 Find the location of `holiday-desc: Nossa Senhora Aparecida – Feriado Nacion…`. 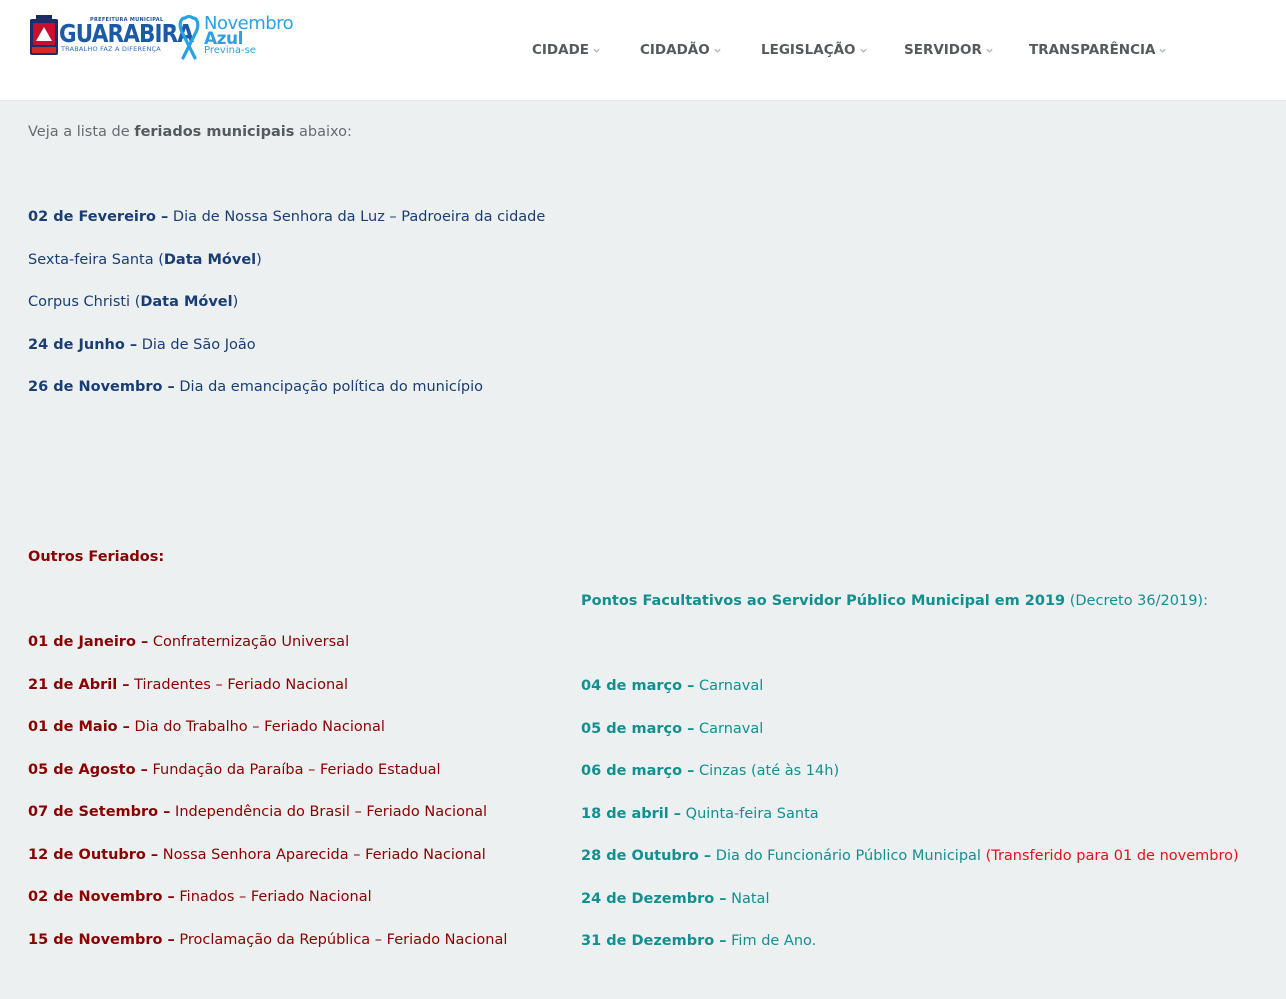

holiday-desc: Nossa Senhora Aparecida – Feriado Nacion… is located at coordinates (322, 855).